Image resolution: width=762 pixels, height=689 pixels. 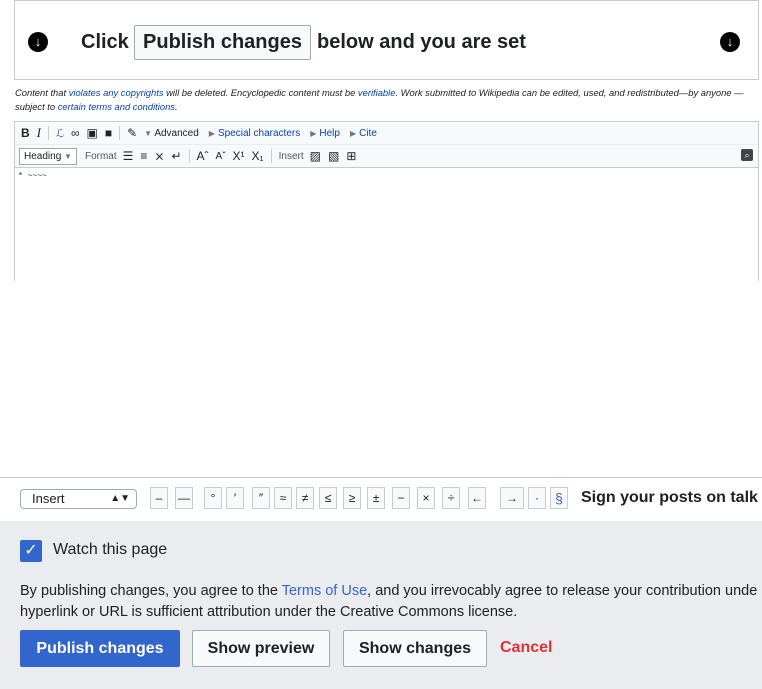 I want to click on char-button: ←, so click(x=477, y=498).